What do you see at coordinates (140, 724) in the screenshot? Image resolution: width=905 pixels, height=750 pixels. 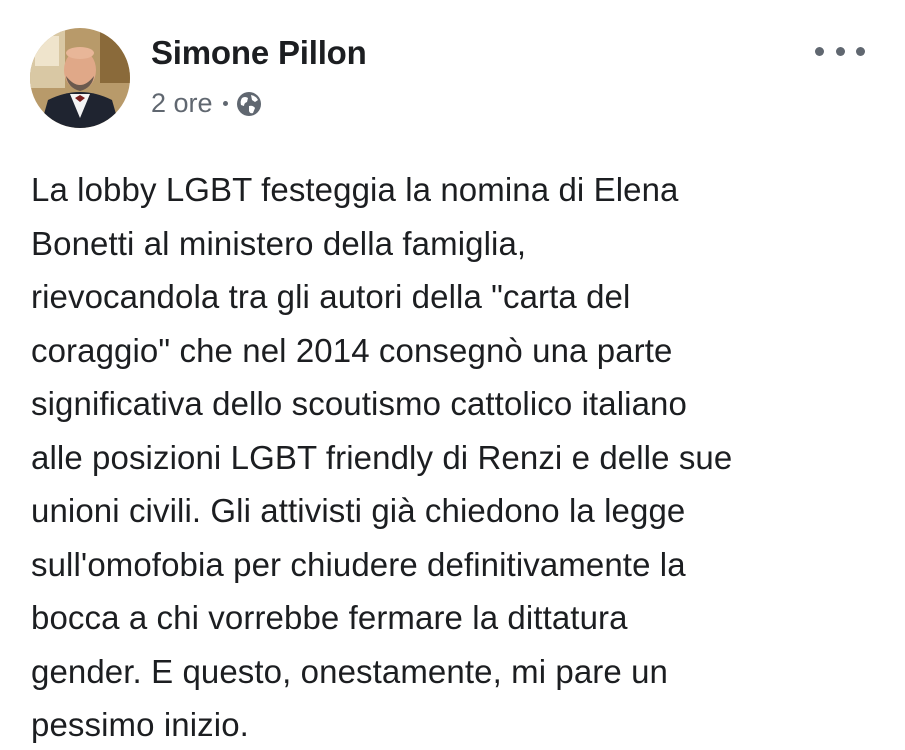 I see `post-text-line: pessimo inizio.` at bounding box center [140, 724].